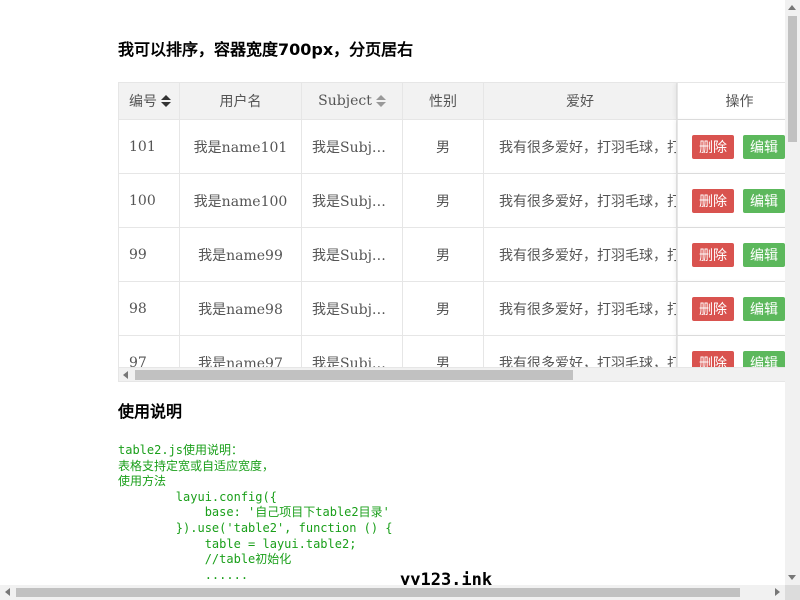  I want to click on cell-username-text: 我是name99, so click(240, 255).